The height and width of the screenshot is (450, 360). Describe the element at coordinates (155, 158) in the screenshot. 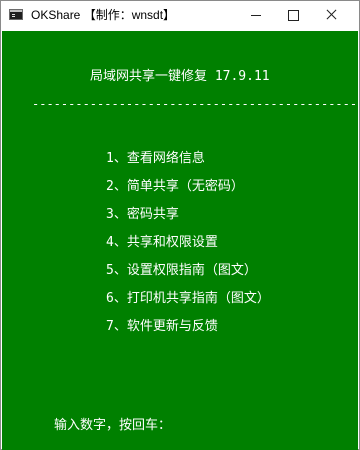

I see `menu-item-network-info: 1、查看网络信息` at that location.